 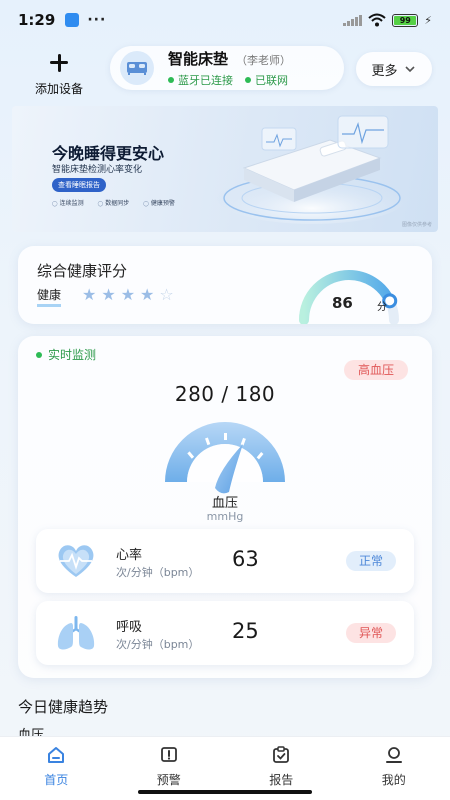 I want to click on nav-home-label: 首页, so click(x=56, y=780).